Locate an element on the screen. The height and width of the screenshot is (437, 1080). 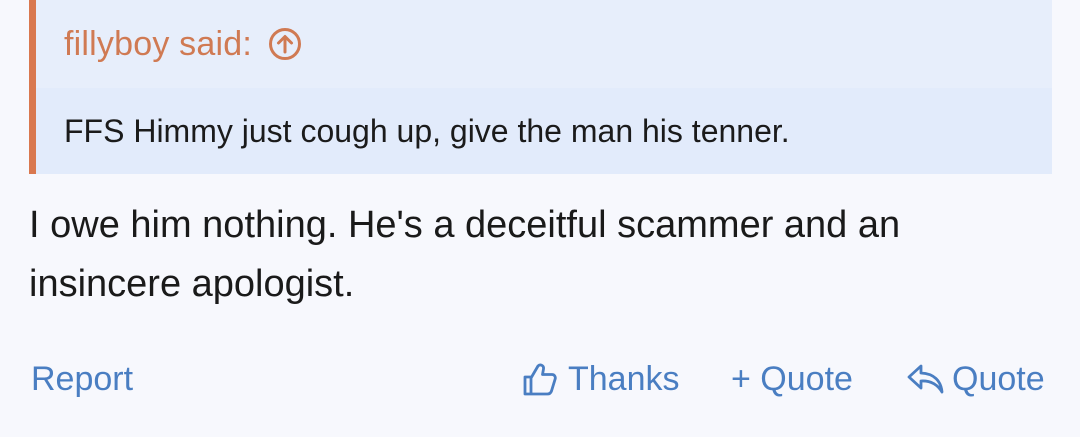
multi-quote-label: + Quote is located at coordinates (792, 378).